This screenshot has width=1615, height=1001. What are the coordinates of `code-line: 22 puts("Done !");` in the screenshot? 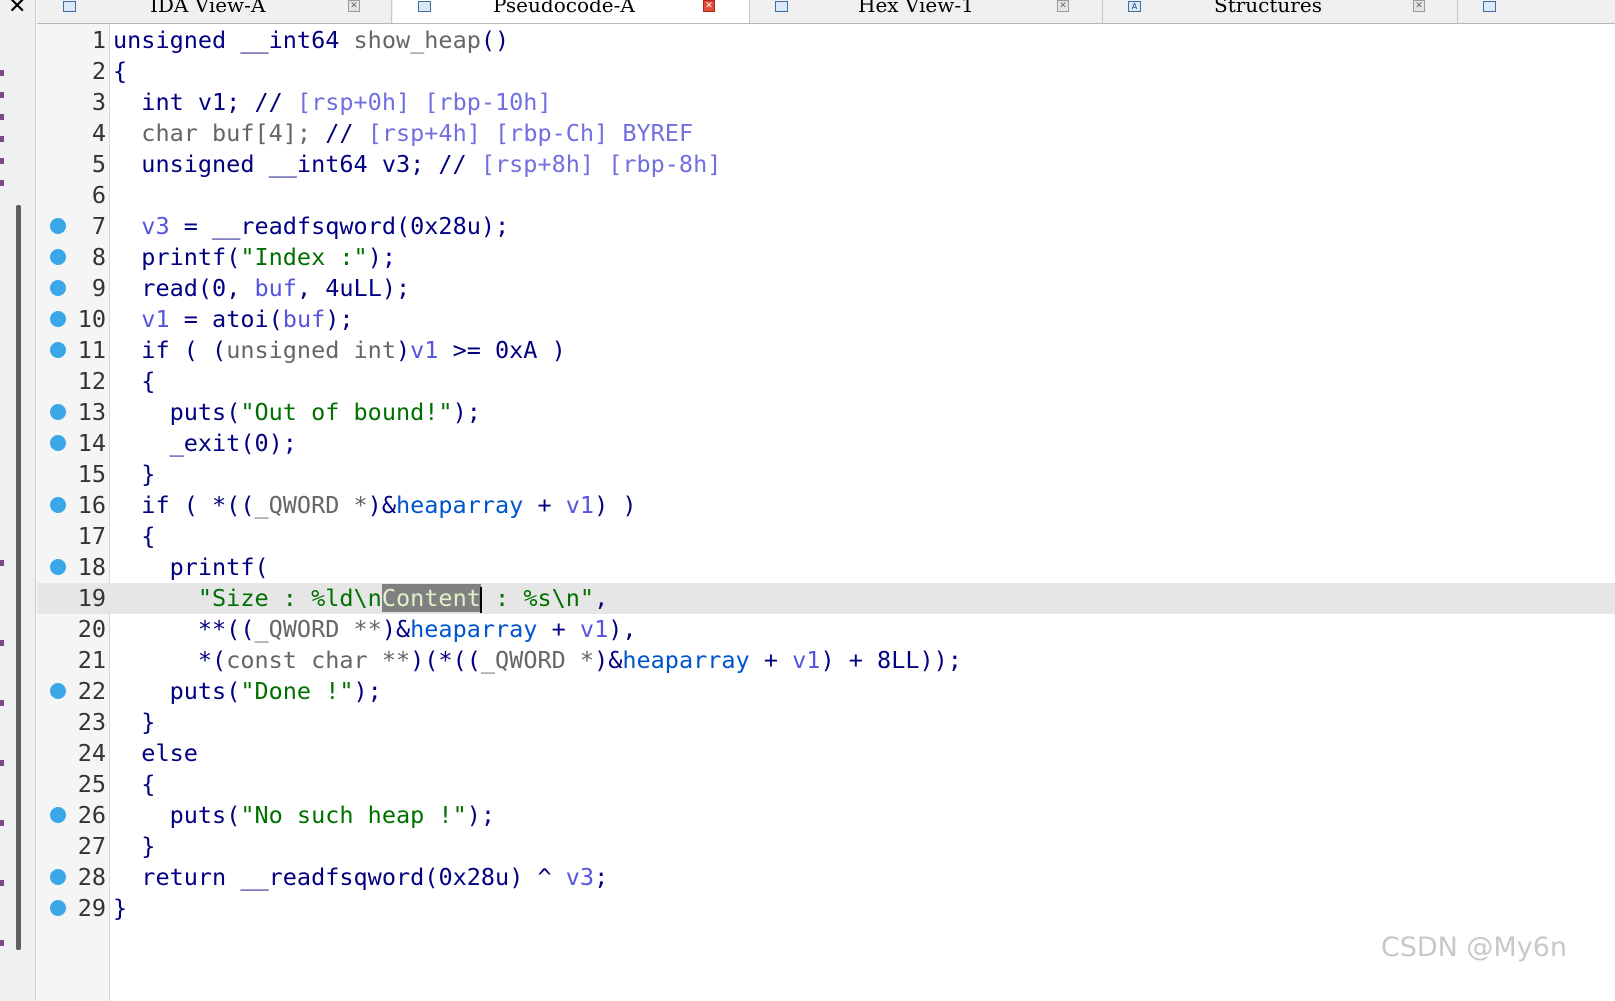 It's located at (826, 691).